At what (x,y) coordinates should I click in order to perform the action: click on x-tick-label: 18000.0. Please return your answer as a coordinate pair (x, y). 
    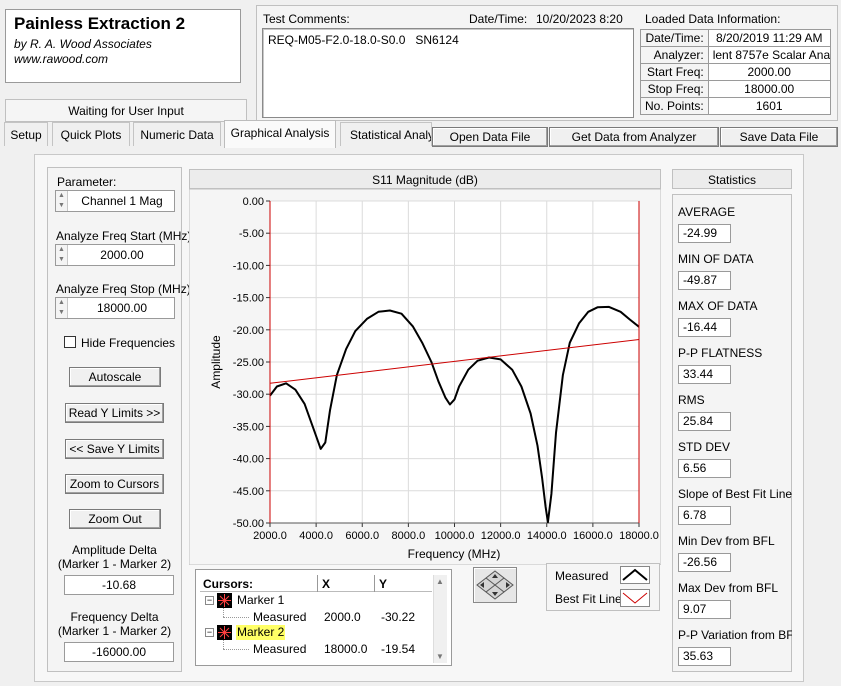
    Looking at the image, I should click on (639, 536).